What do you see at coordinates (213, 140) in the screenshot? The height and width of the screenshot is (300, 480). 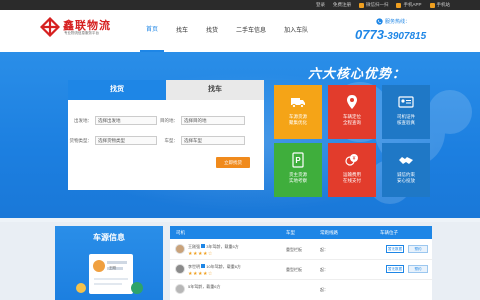 I see `vehicle-select: 选择车型` at bounding box center [213, 140].